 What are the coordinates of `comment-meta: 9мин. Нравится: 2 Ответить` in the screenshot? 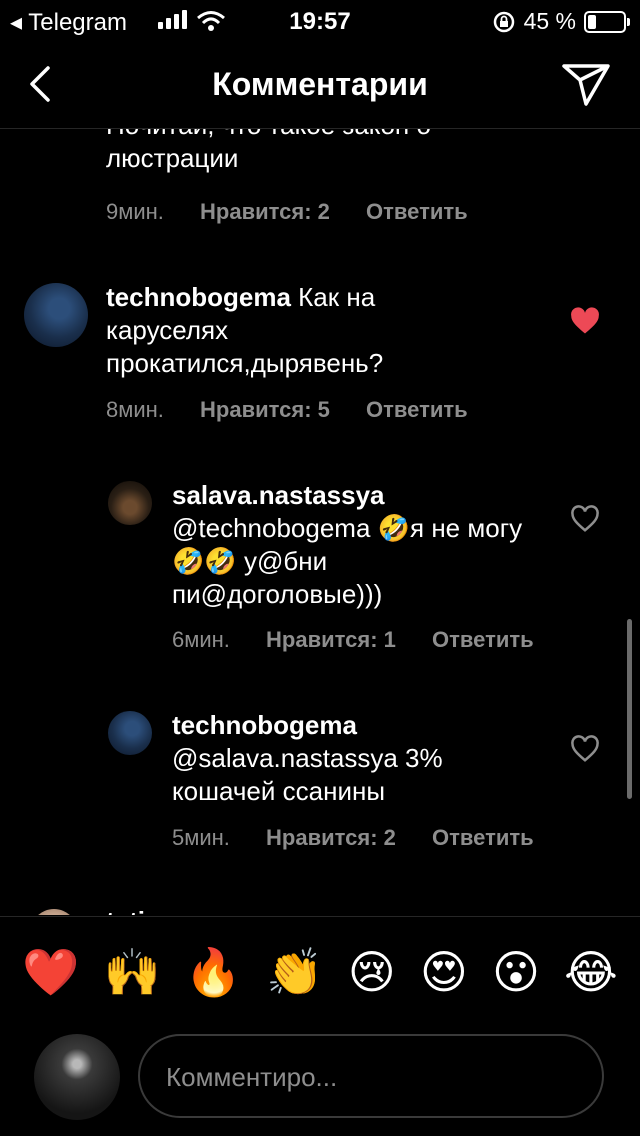 It's located at (287, 212).